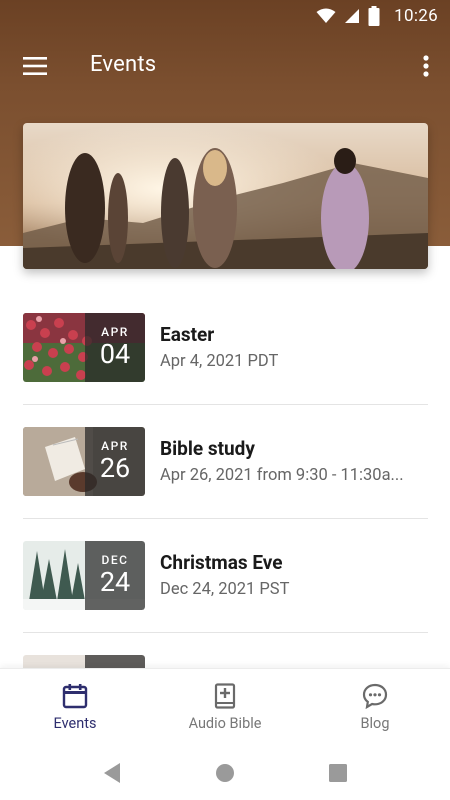 This screenshot has height=800, width=450. I want to click on nav-label: Events, so click(75, 723).